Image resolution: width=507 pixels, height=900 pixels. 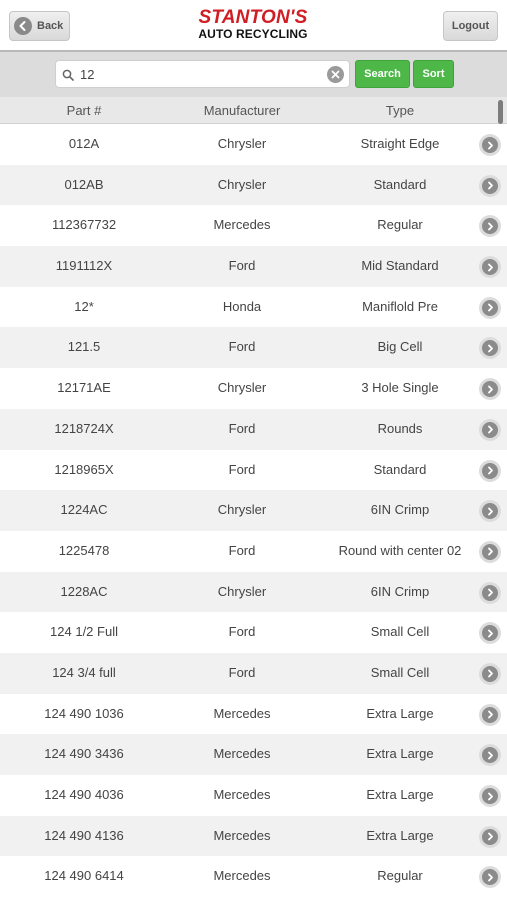 What do you see at coordinates (470, 26) in the screenshot?
I see `logout-button: Logout` at bounding box center [470, 26].